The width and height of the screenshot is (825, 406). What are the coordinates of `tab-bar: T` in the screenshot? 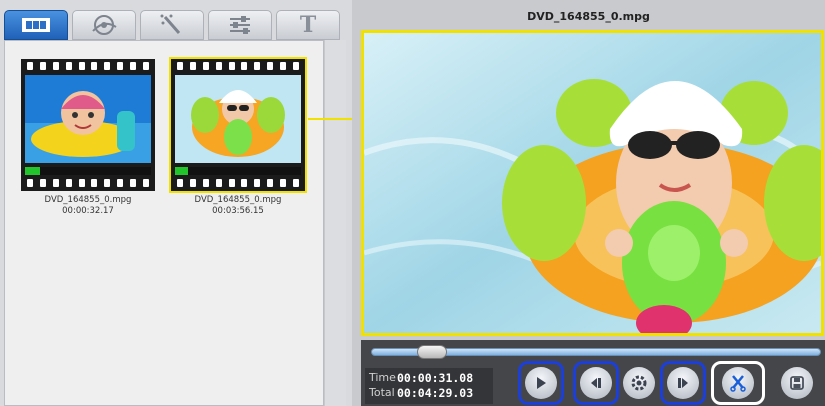 It's located at (176, 23).